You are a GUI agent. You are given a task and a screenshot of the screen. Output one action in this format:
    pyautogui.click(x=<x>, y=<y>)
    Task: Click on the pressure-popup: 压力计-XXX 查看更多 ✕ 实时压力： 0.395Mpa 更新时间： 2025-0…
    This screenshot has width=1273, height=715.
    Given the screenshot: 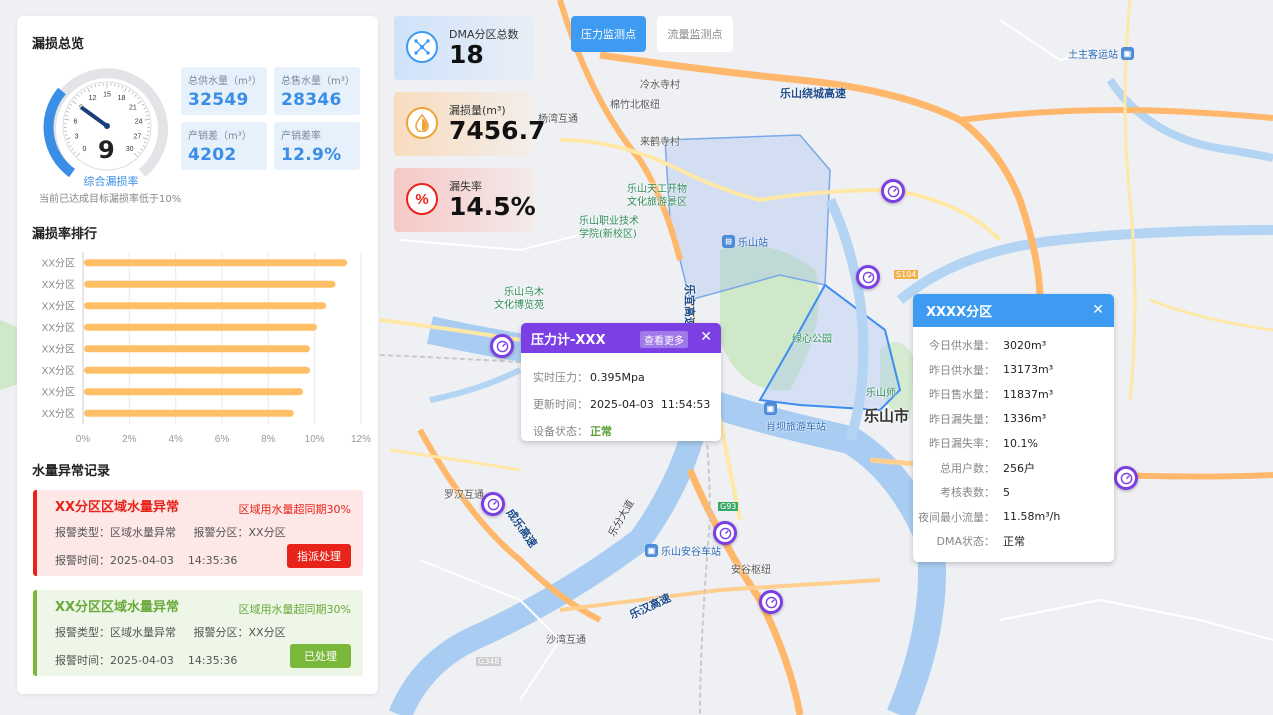 What is the action you would take?
    pyautogui.click(x=621, y=382)
    